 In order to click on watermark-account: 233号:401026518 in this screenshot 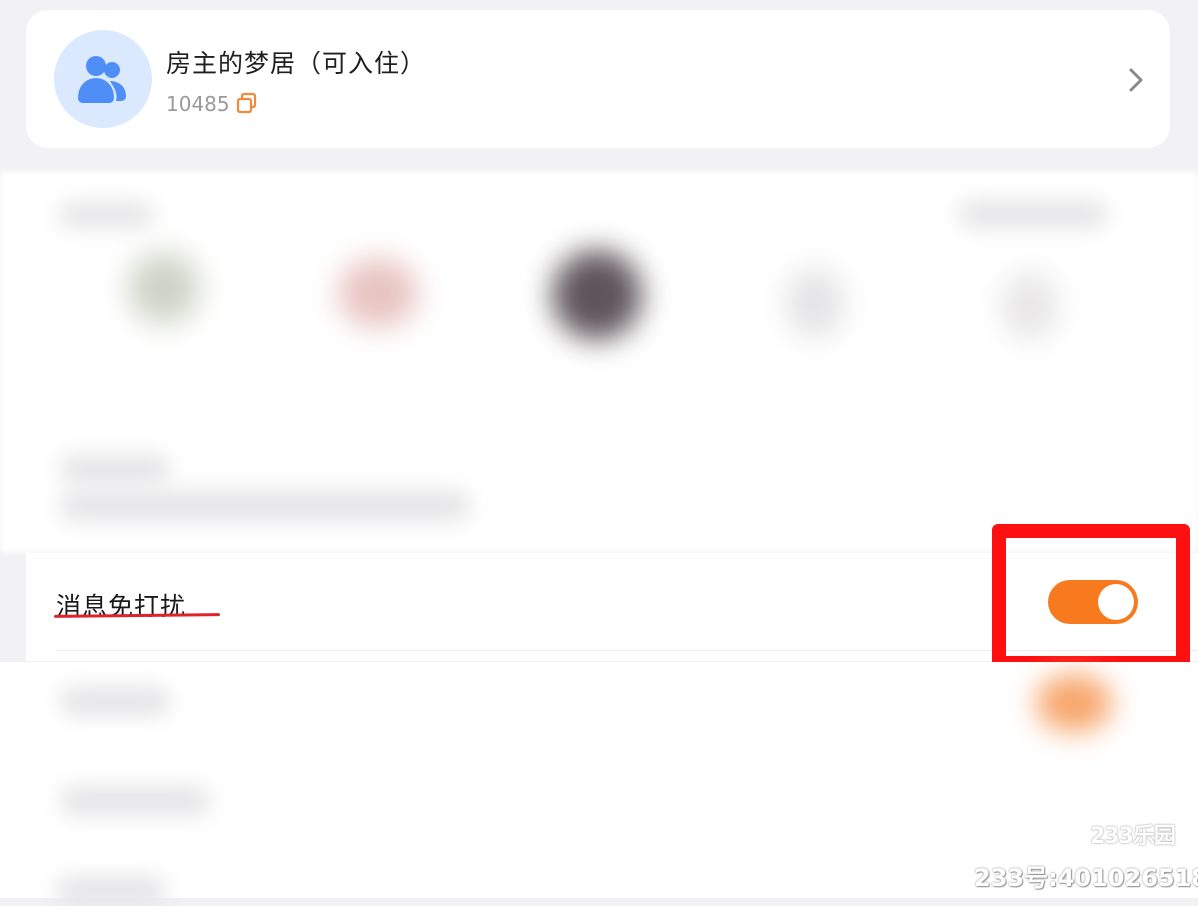, I will do `click(1086, 878)`.